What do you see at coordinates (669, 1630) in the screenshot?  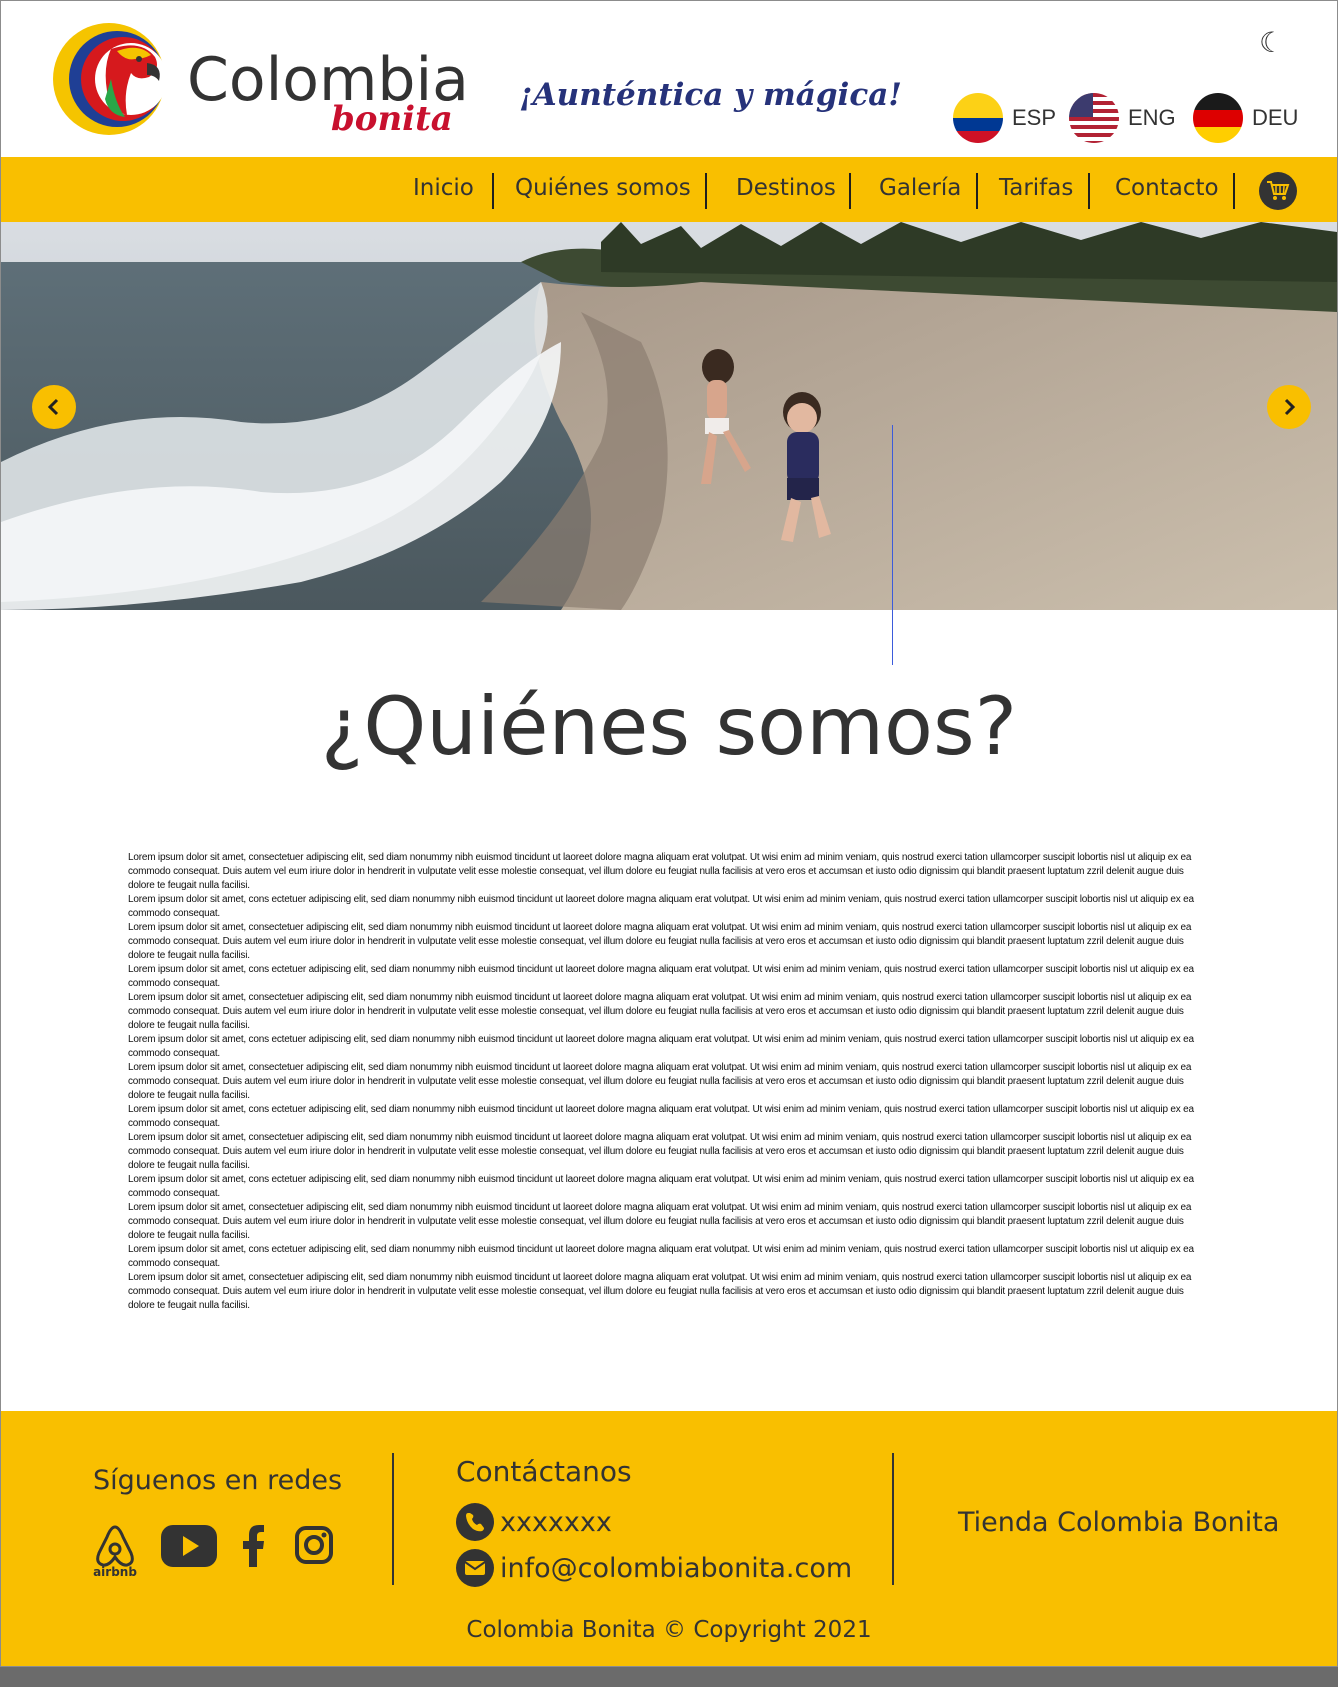 I see `copyright: Colombia Bonita © Copyright 2021` at bounding box center [669, 1630].